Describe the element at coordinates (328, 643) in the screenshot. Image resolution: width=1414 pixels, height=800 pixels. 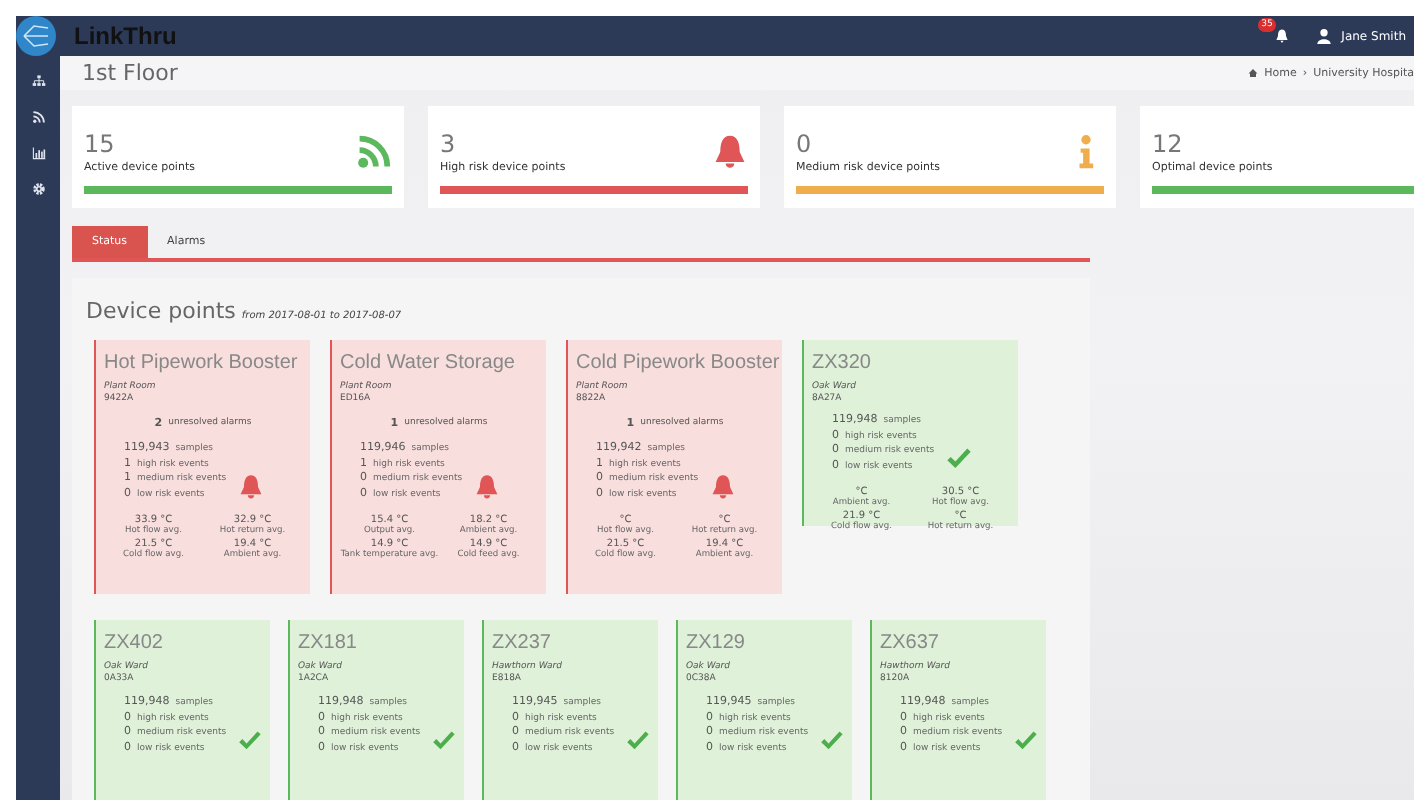
I see `device-name: ZX181` at that location.